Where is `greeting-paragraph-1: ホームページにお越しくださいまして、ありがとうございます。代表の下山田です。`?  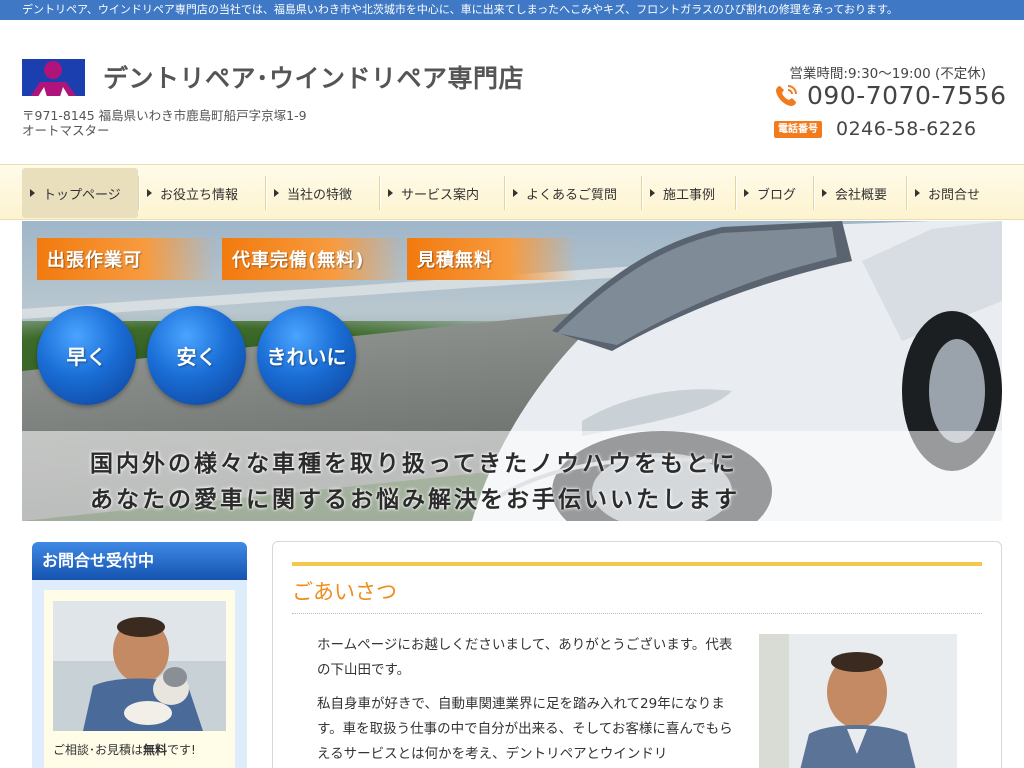 greeting-paragraph-1: ホームページにお越しくださいまして、ありがとうございます。代表の下山田です。 is located at coordinates (525, 657).